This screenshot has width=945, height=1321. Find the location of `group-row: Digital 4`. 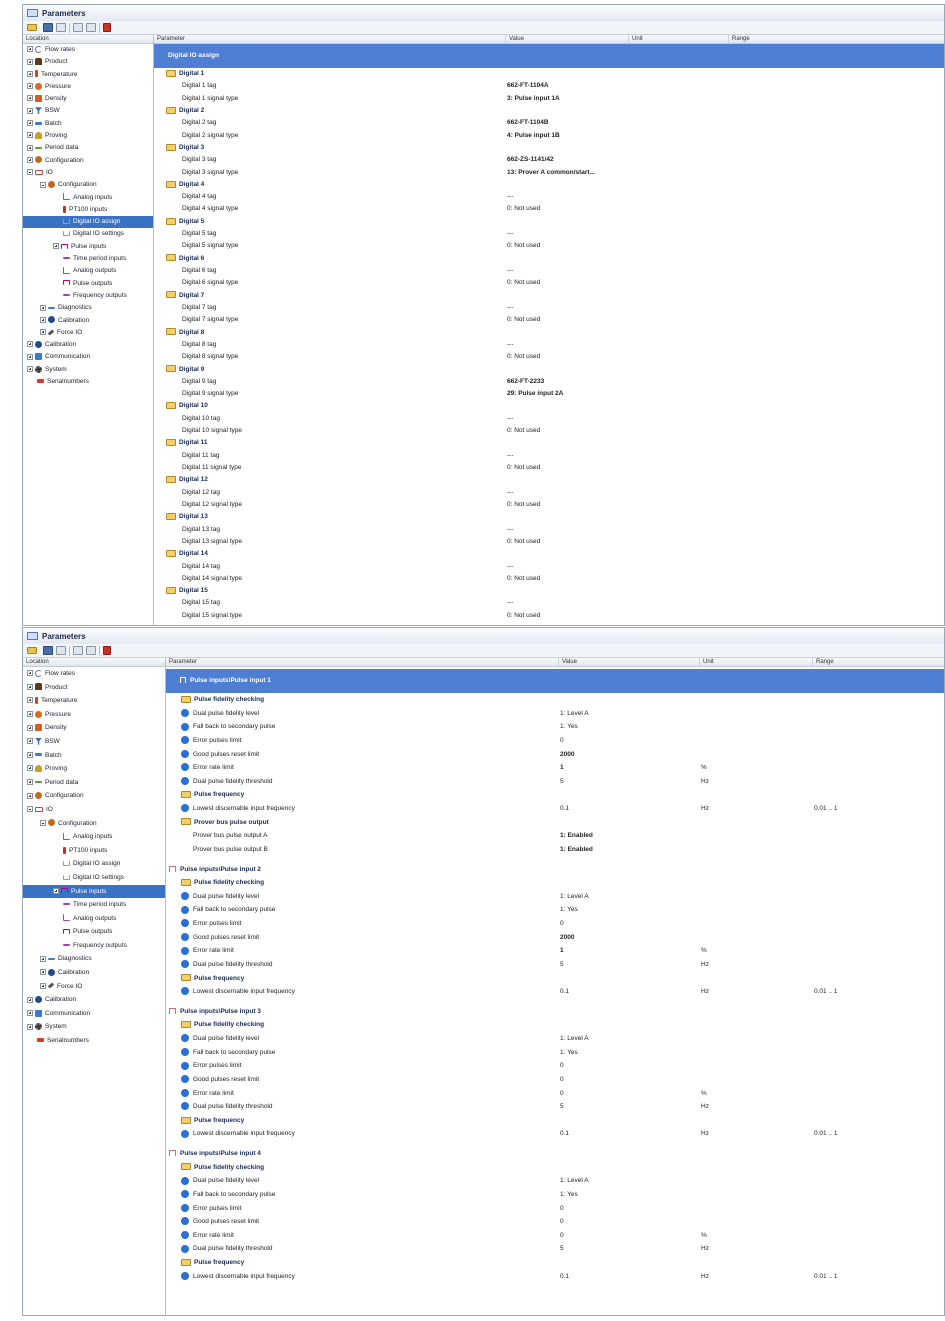

group-row: Digital 4 is located at coordinates (549, 185).